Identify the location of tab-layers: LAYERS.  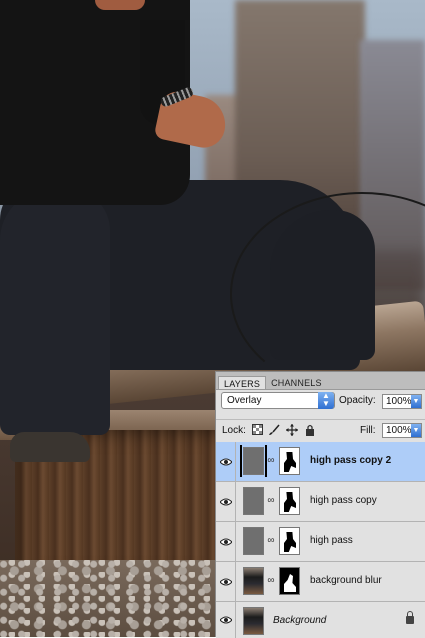
(242, 382).